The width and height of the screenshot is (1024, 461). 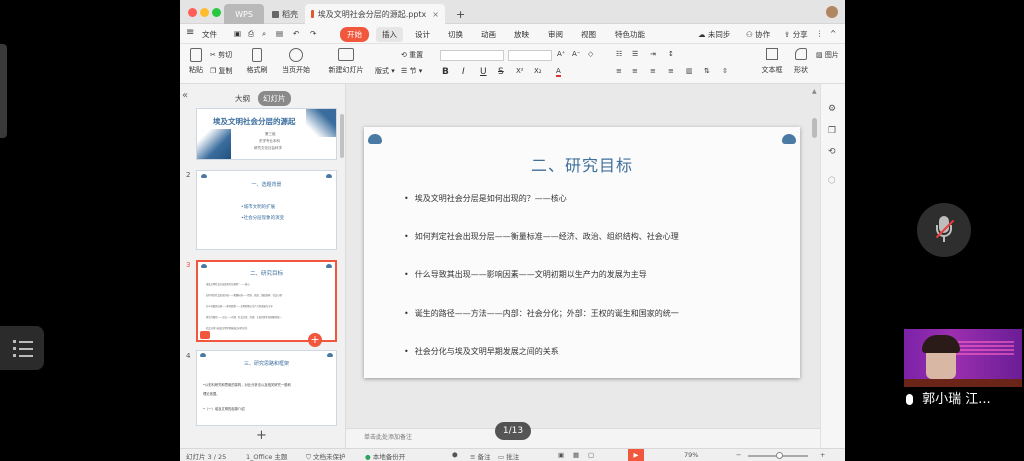 I want to click on slide-bullet: 埃及文明社会分层是如何出现的？——核心, so click(x=485, y=198).